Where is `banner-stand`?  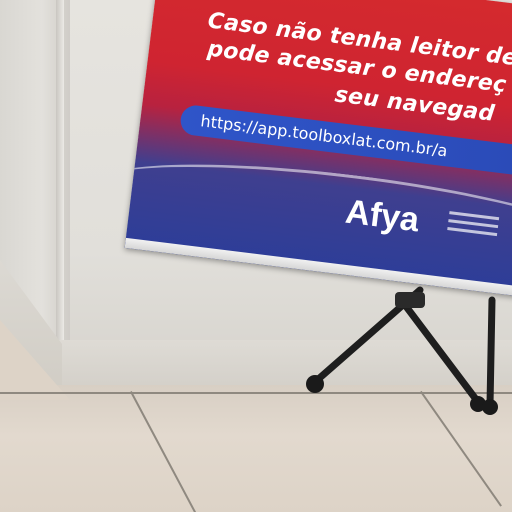
banner-stand is located at coordinates (402, 350).